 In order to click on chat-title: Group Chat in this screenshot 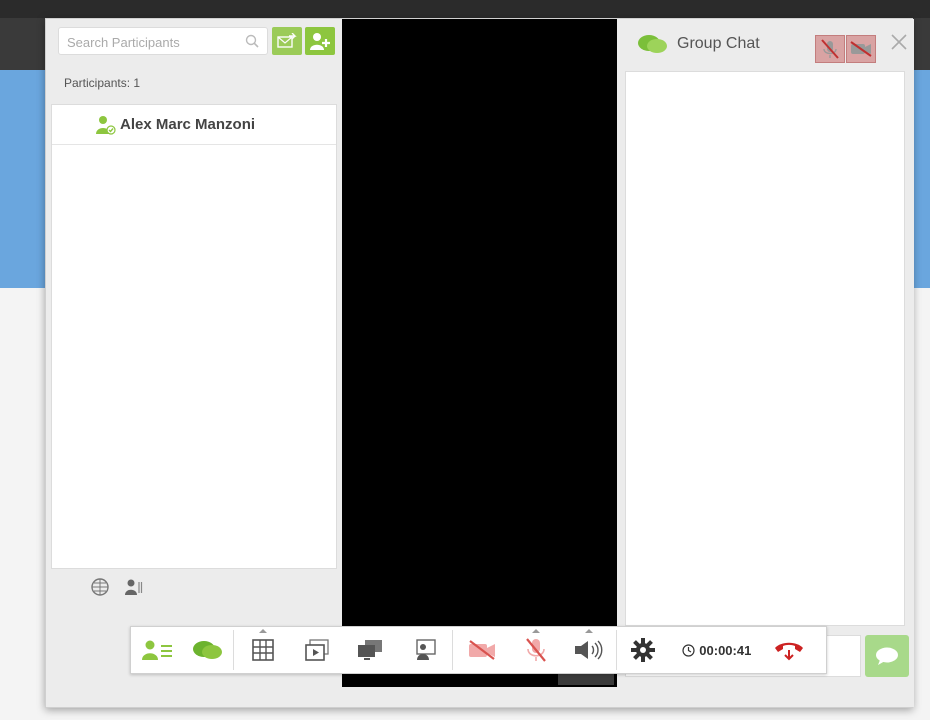, I will do `click(718, 43)`.